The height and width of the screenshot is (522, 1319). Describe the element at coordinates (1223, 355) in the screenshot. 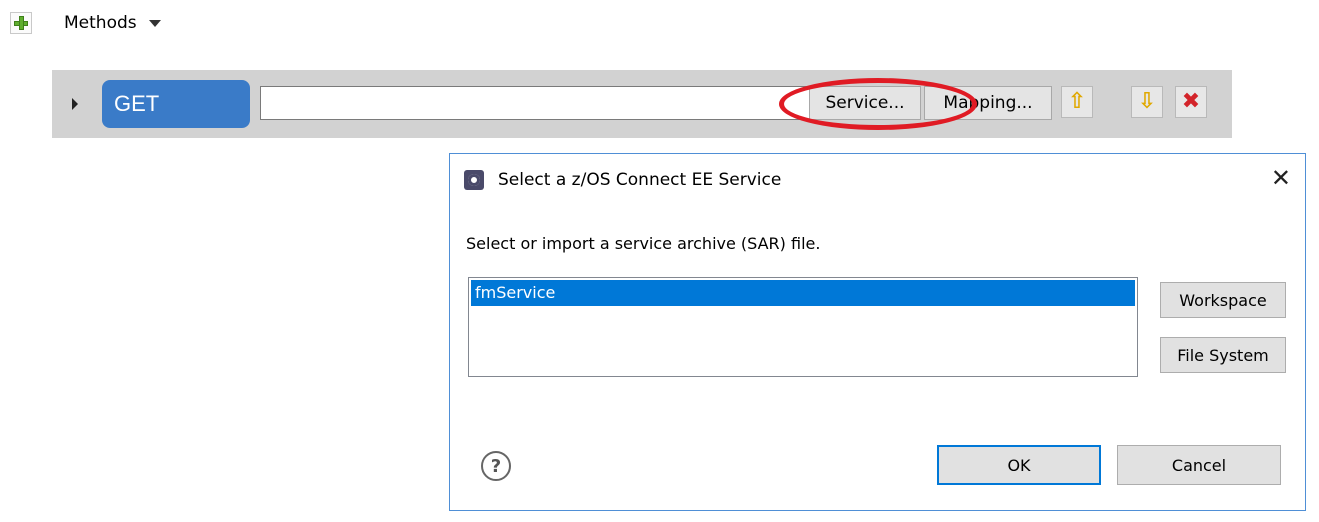

I see `file-system-button: File System` at that location.